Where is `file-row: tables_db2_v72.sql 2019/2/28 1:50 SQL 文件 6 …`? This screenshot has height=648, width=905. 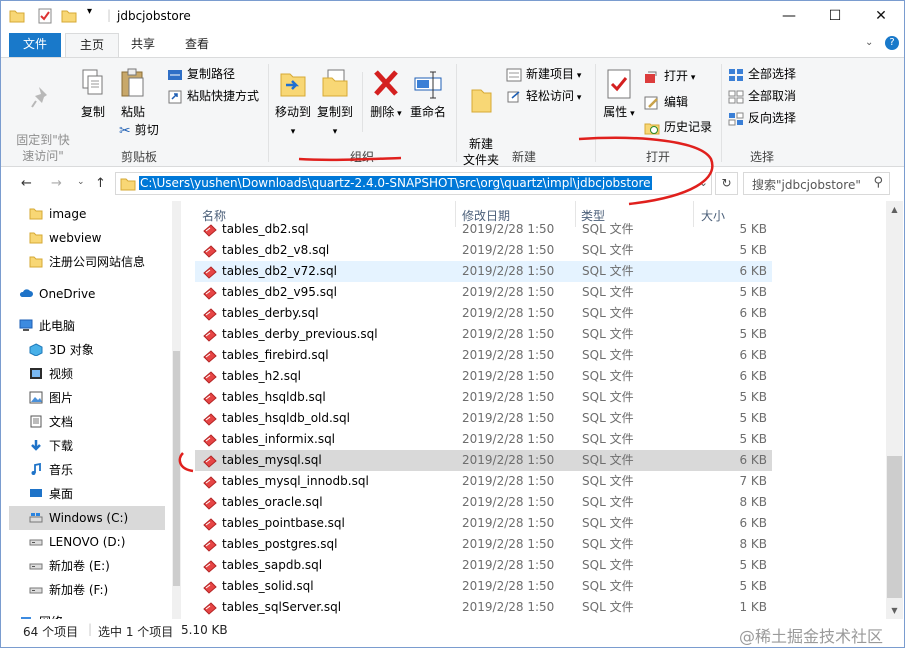
file-row: tables_db2_v72.sql 2019/2/28 1:50 SQL 文件 6 … is located at coordinates (483, 271).